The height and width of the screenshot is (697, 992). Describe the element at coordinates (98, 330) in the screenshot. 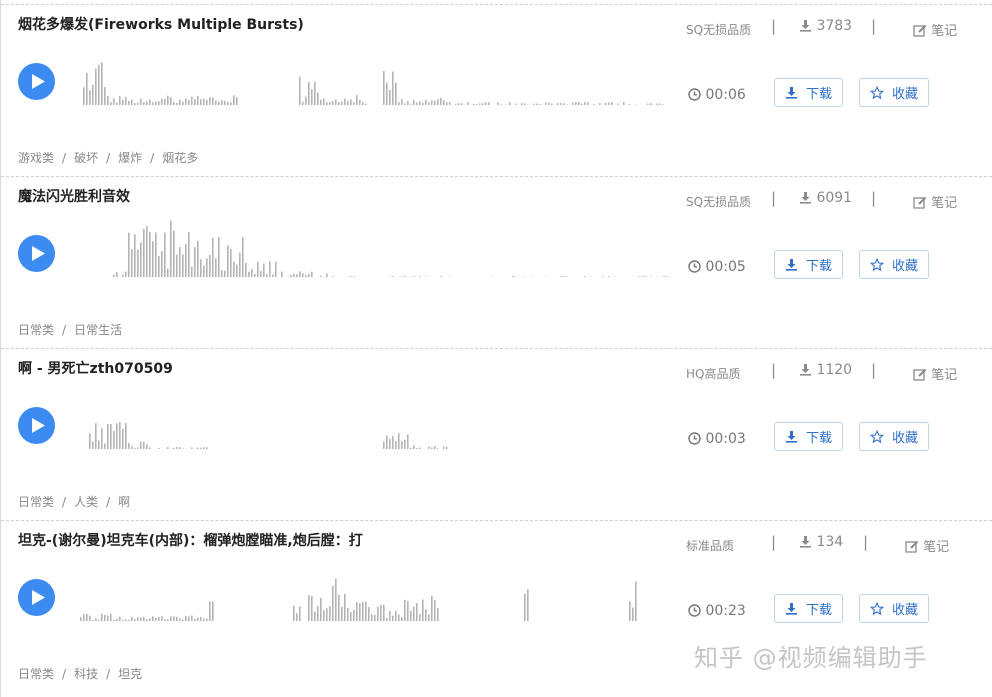

I see `tag: 日常生活` at that location.